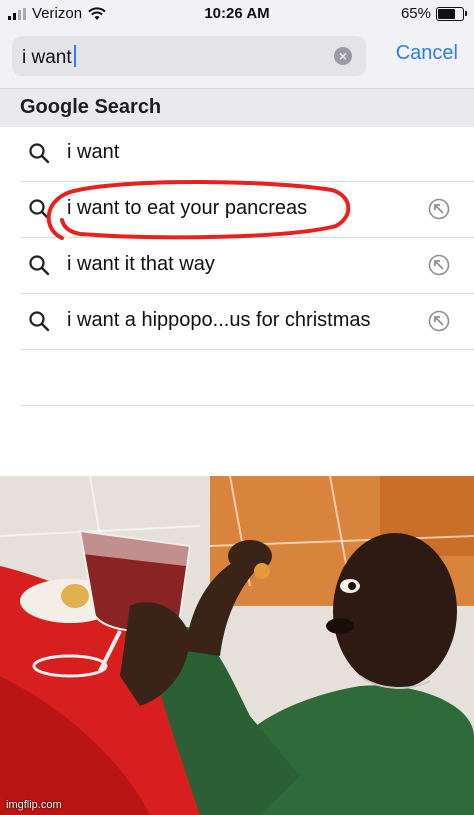  Describe the element at coordinates (343, 56) in the screenshot. I see `clear-icon: ×` at that location.